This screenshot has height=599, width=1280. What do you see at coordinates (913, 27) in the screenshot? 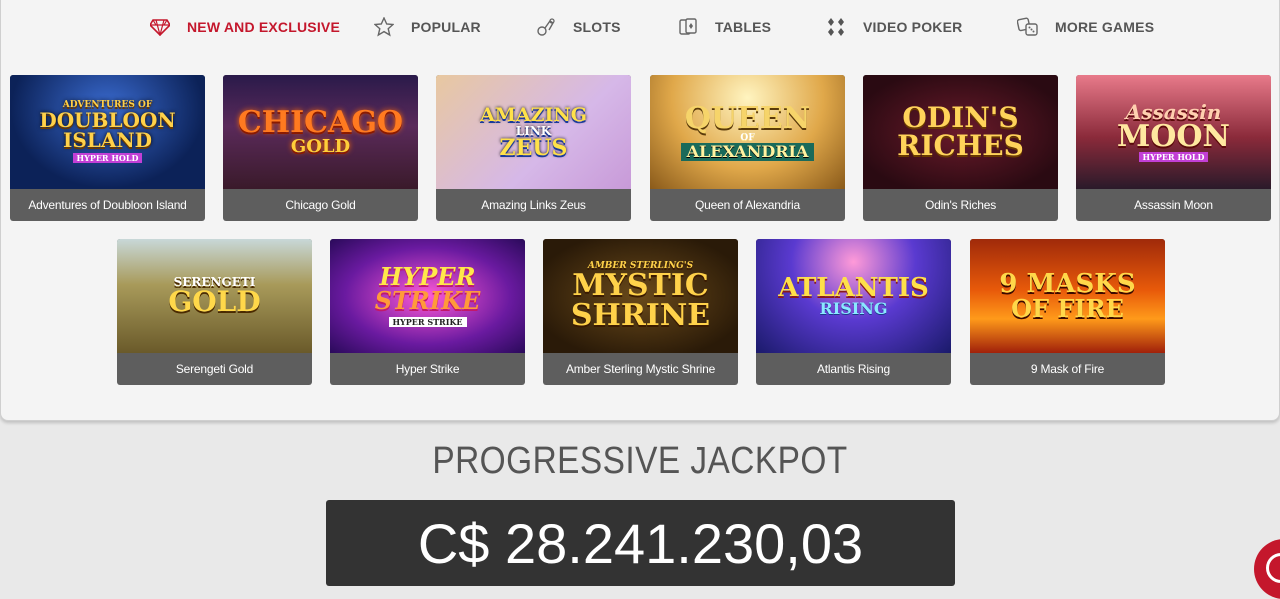
I see `tab-label: VIDEO POKER` at bounding box center [913, 27].